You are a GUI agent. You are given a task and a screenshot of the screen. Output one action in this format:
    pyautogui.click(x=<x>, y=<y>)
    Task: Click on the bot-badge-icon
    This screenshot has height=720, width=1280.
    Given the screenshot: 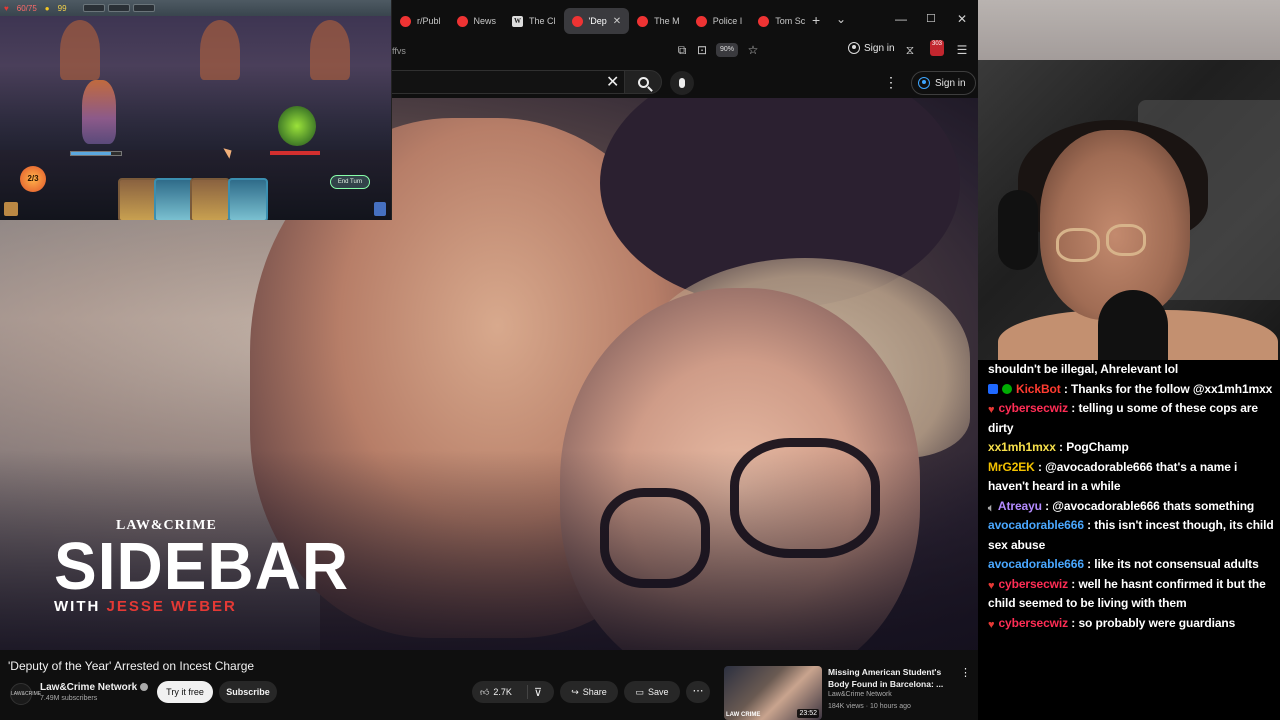 What is the action you would take?
    pyautogui.click(x=993, y=388)
    